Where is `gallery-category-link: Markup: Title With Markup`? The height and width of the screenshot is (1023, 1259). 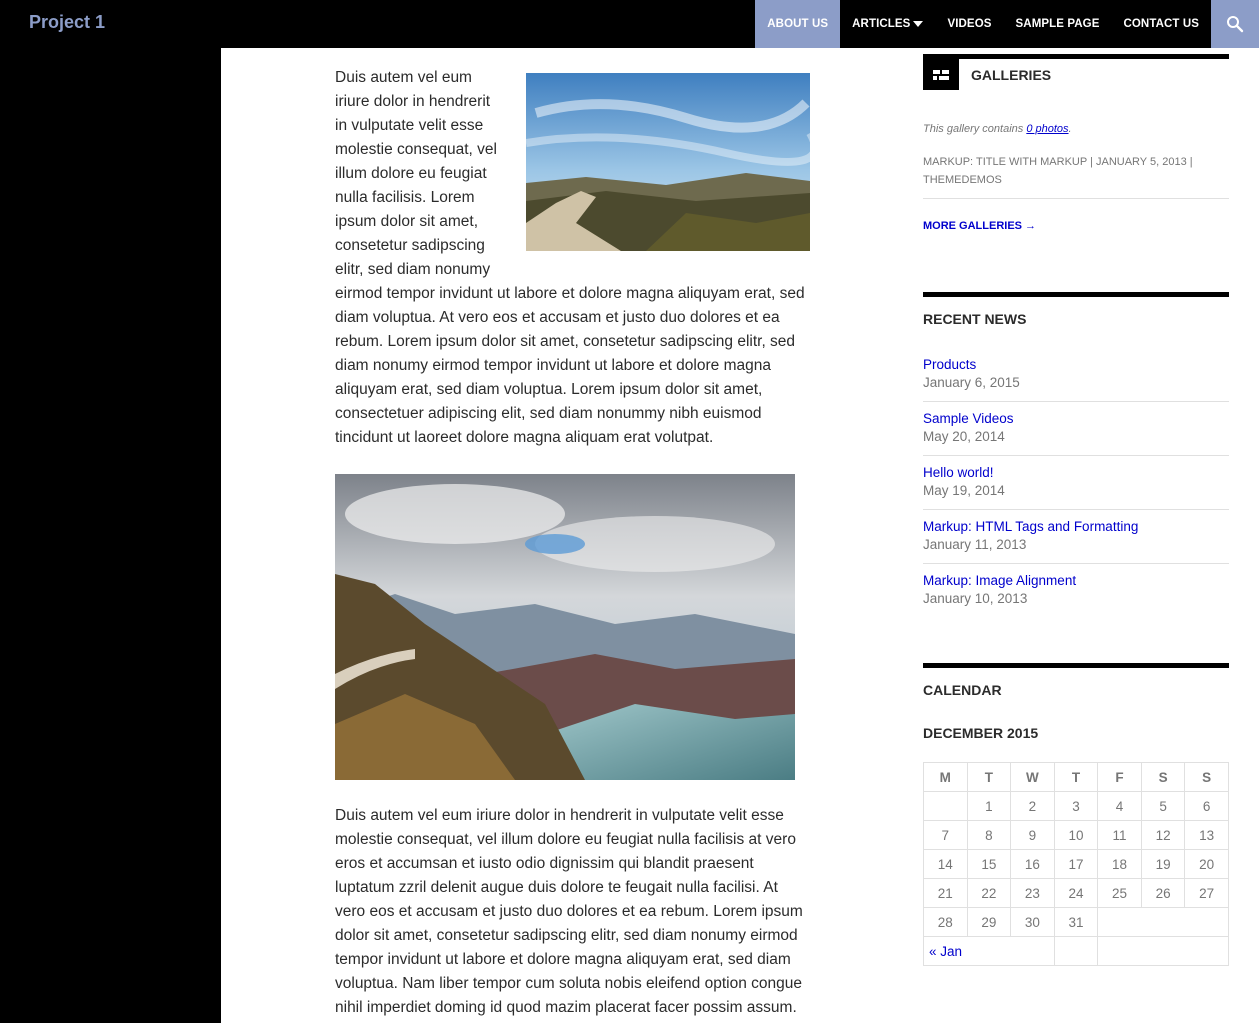
gallery-category-link: Markup: Title With Markup is located at coordinates (1005, 162).